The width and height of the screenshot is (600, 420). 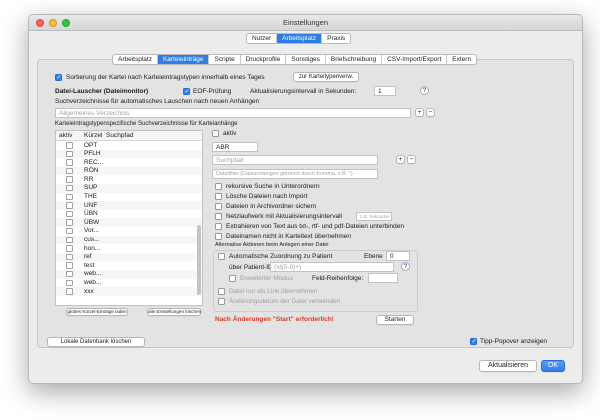 What do you see at coordinates (218, 206) in the screenshot?
I see `archive-checkbox` at bounding box center [218, 206].